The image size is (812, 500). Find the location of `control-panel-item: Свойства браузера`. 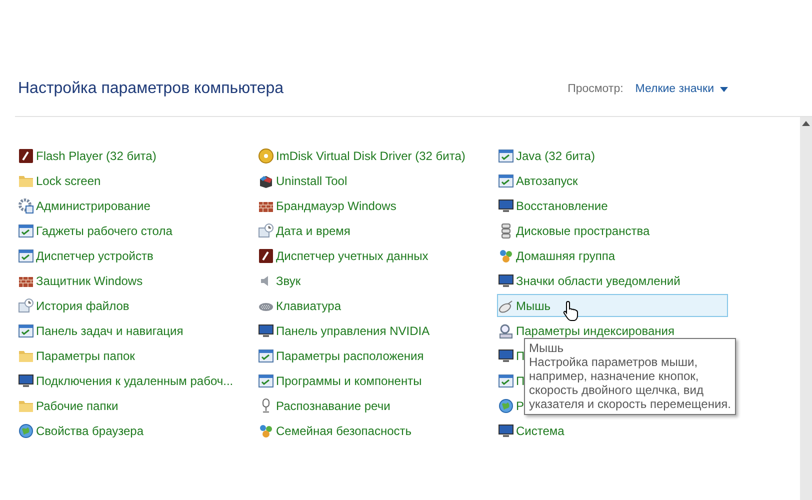

control-panel-item: Свойства браузера is located at coordinates (82, 430).